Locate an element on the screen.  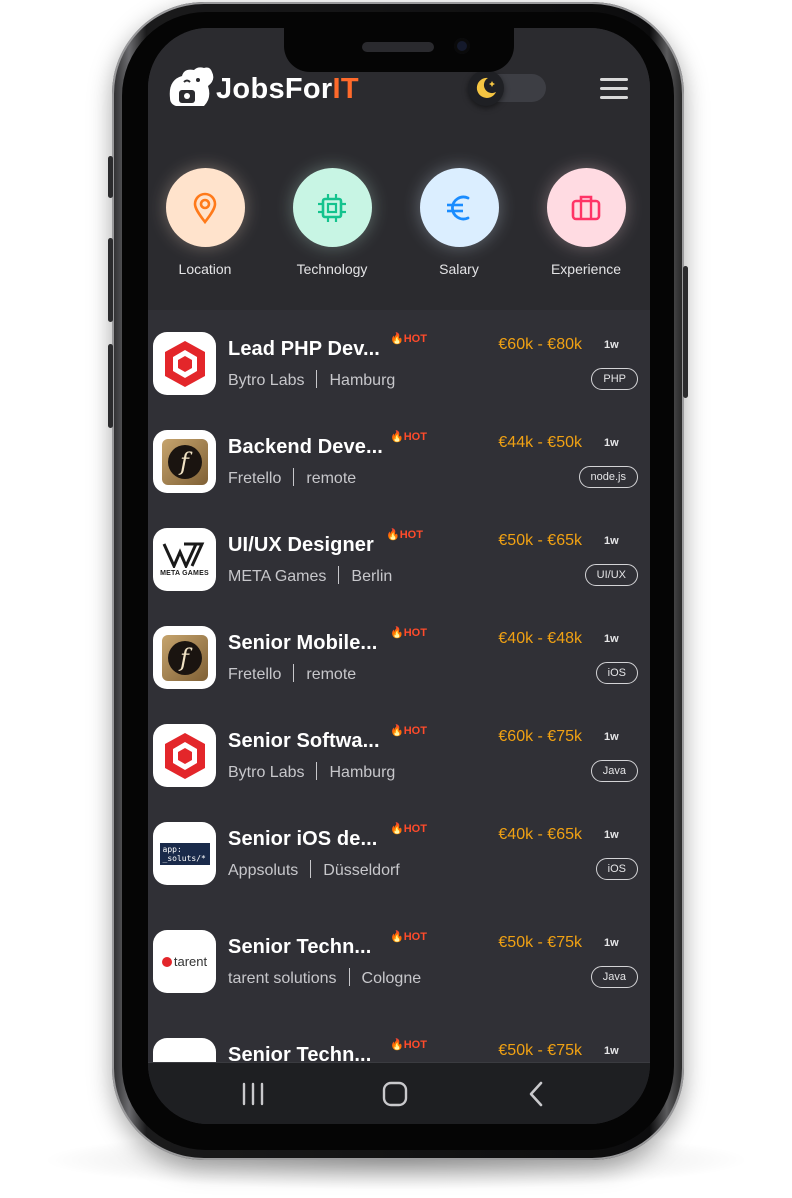
salary-range: €44k - €50k is located at coordinates (540, 442).